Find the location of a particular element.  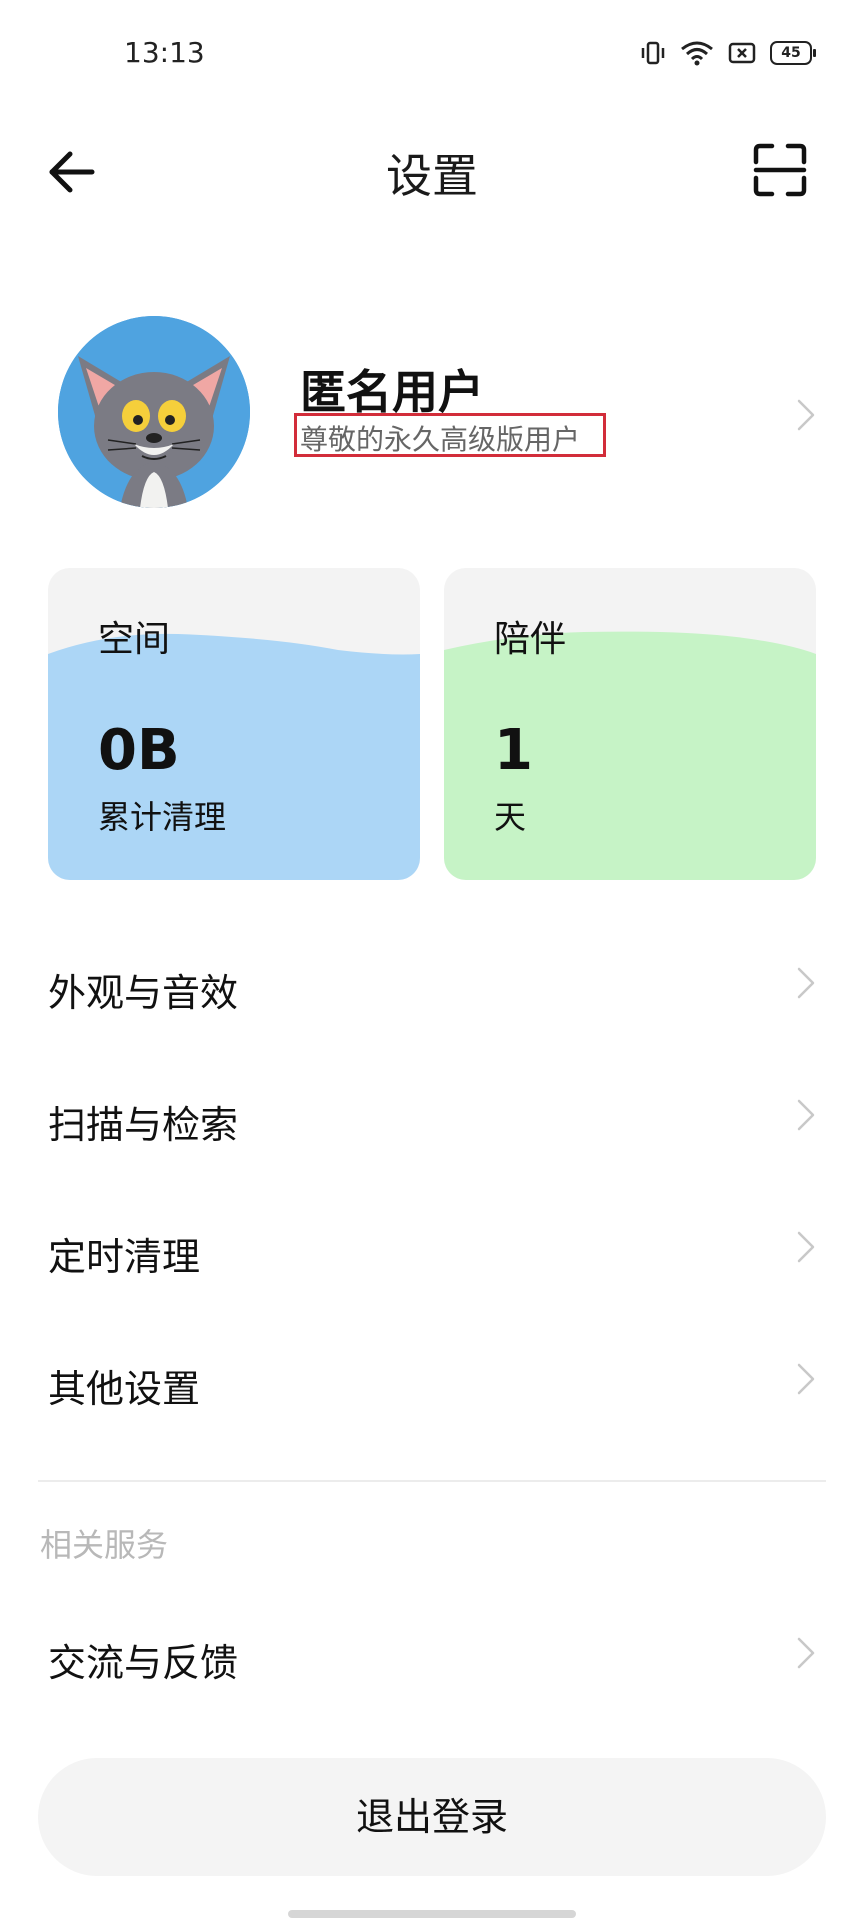

avatar is located at coordinates (154, 412).